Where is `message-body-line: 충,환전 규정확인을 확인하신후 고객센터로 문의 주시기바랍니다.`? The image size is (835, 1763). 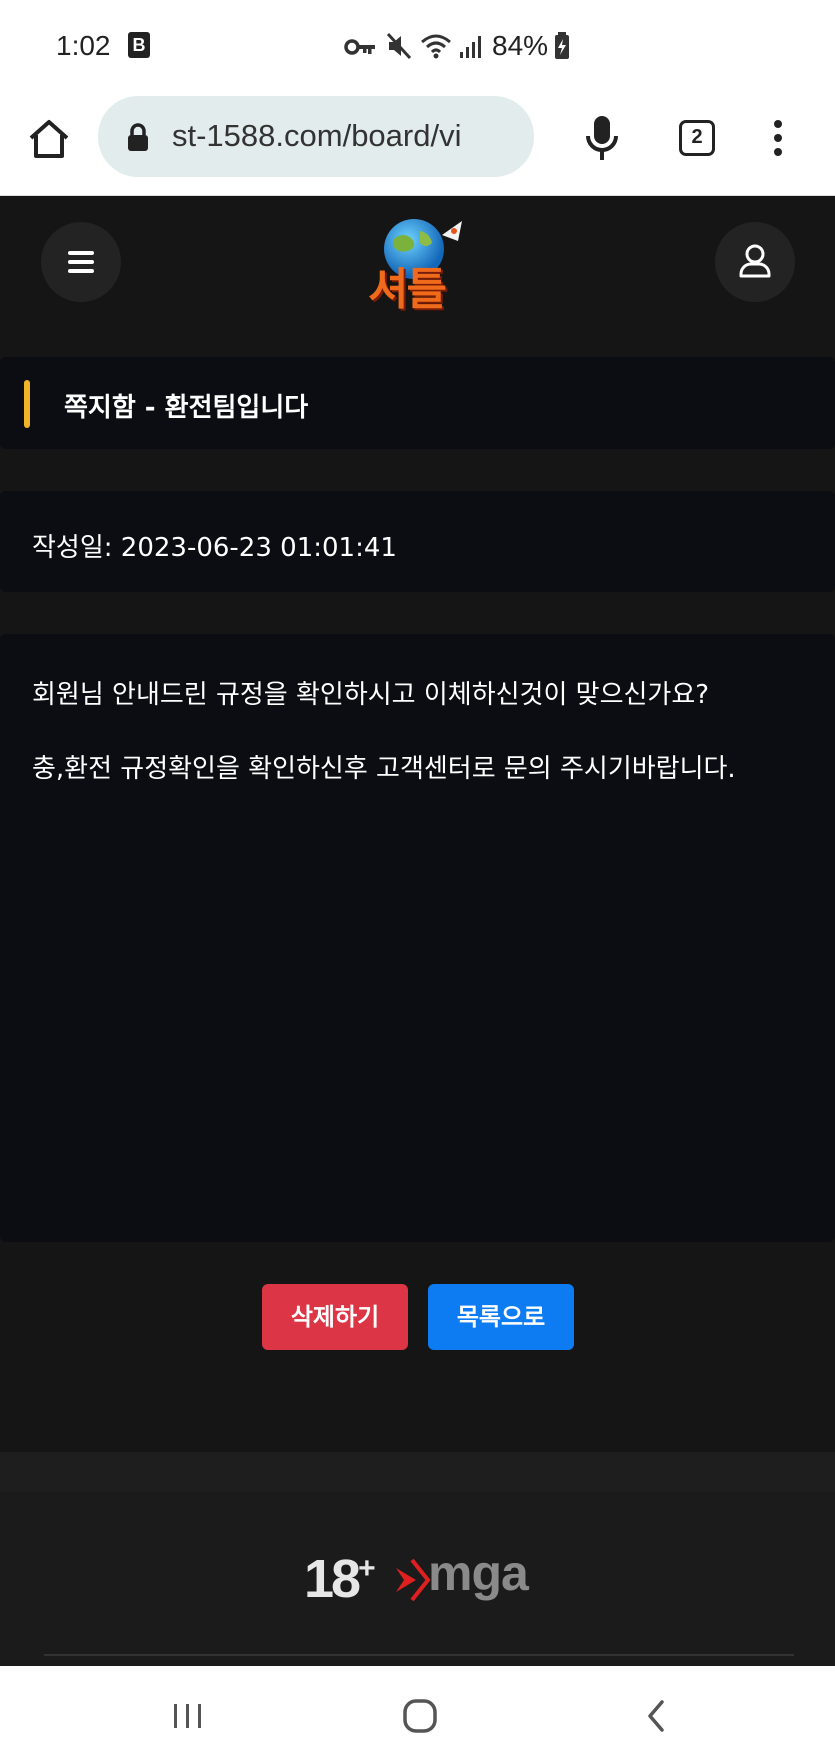
message-body-line: 충,환전 규정확인을 확인하신후 고객센터로 문의 주시기바랍니다. is located at coordinates (384, 769).